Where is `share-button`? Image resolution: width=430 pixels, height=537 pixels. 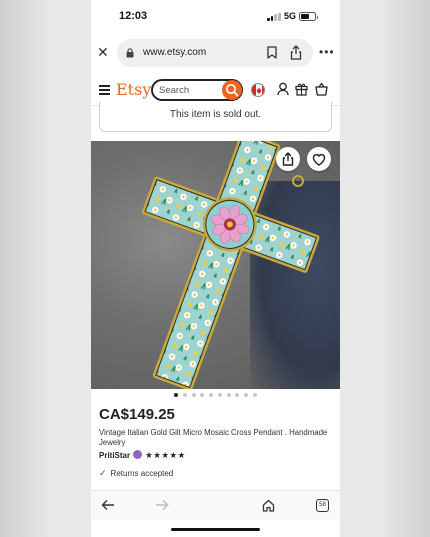 share-button is located at coordinates (288, 159).